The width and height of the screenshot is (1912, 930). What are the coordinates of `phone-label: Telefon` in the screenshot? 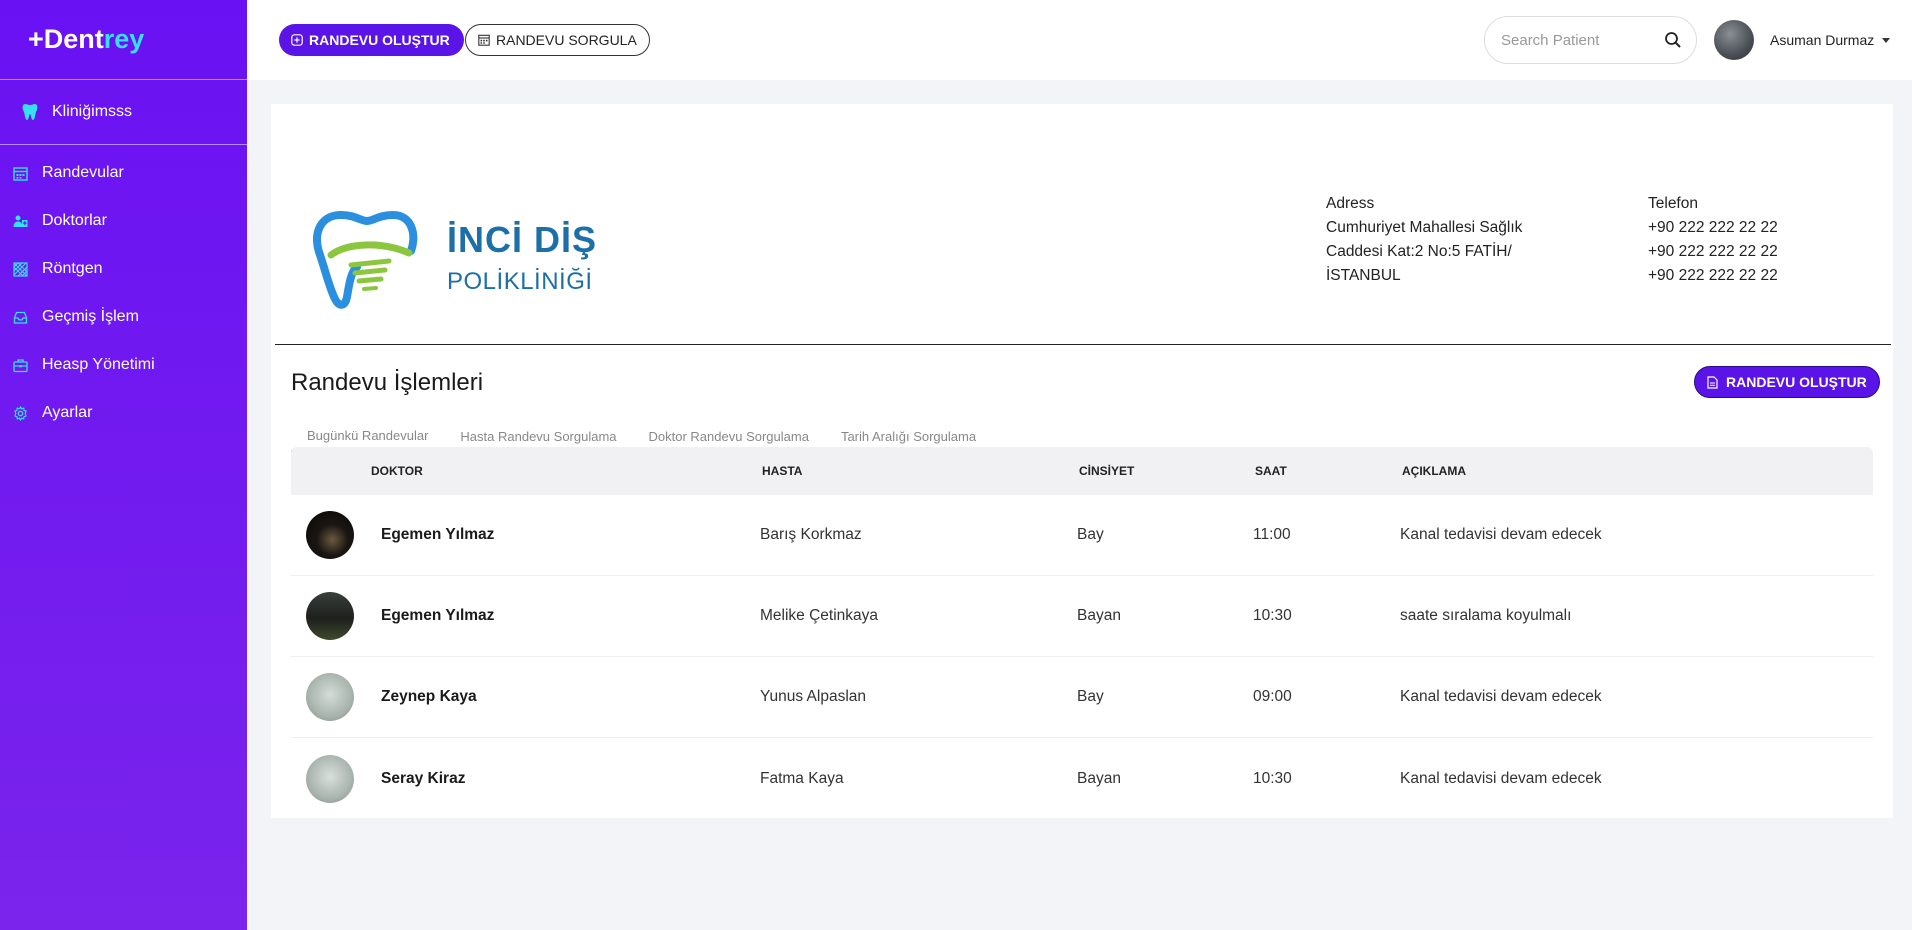 It's located at (1673, 203).